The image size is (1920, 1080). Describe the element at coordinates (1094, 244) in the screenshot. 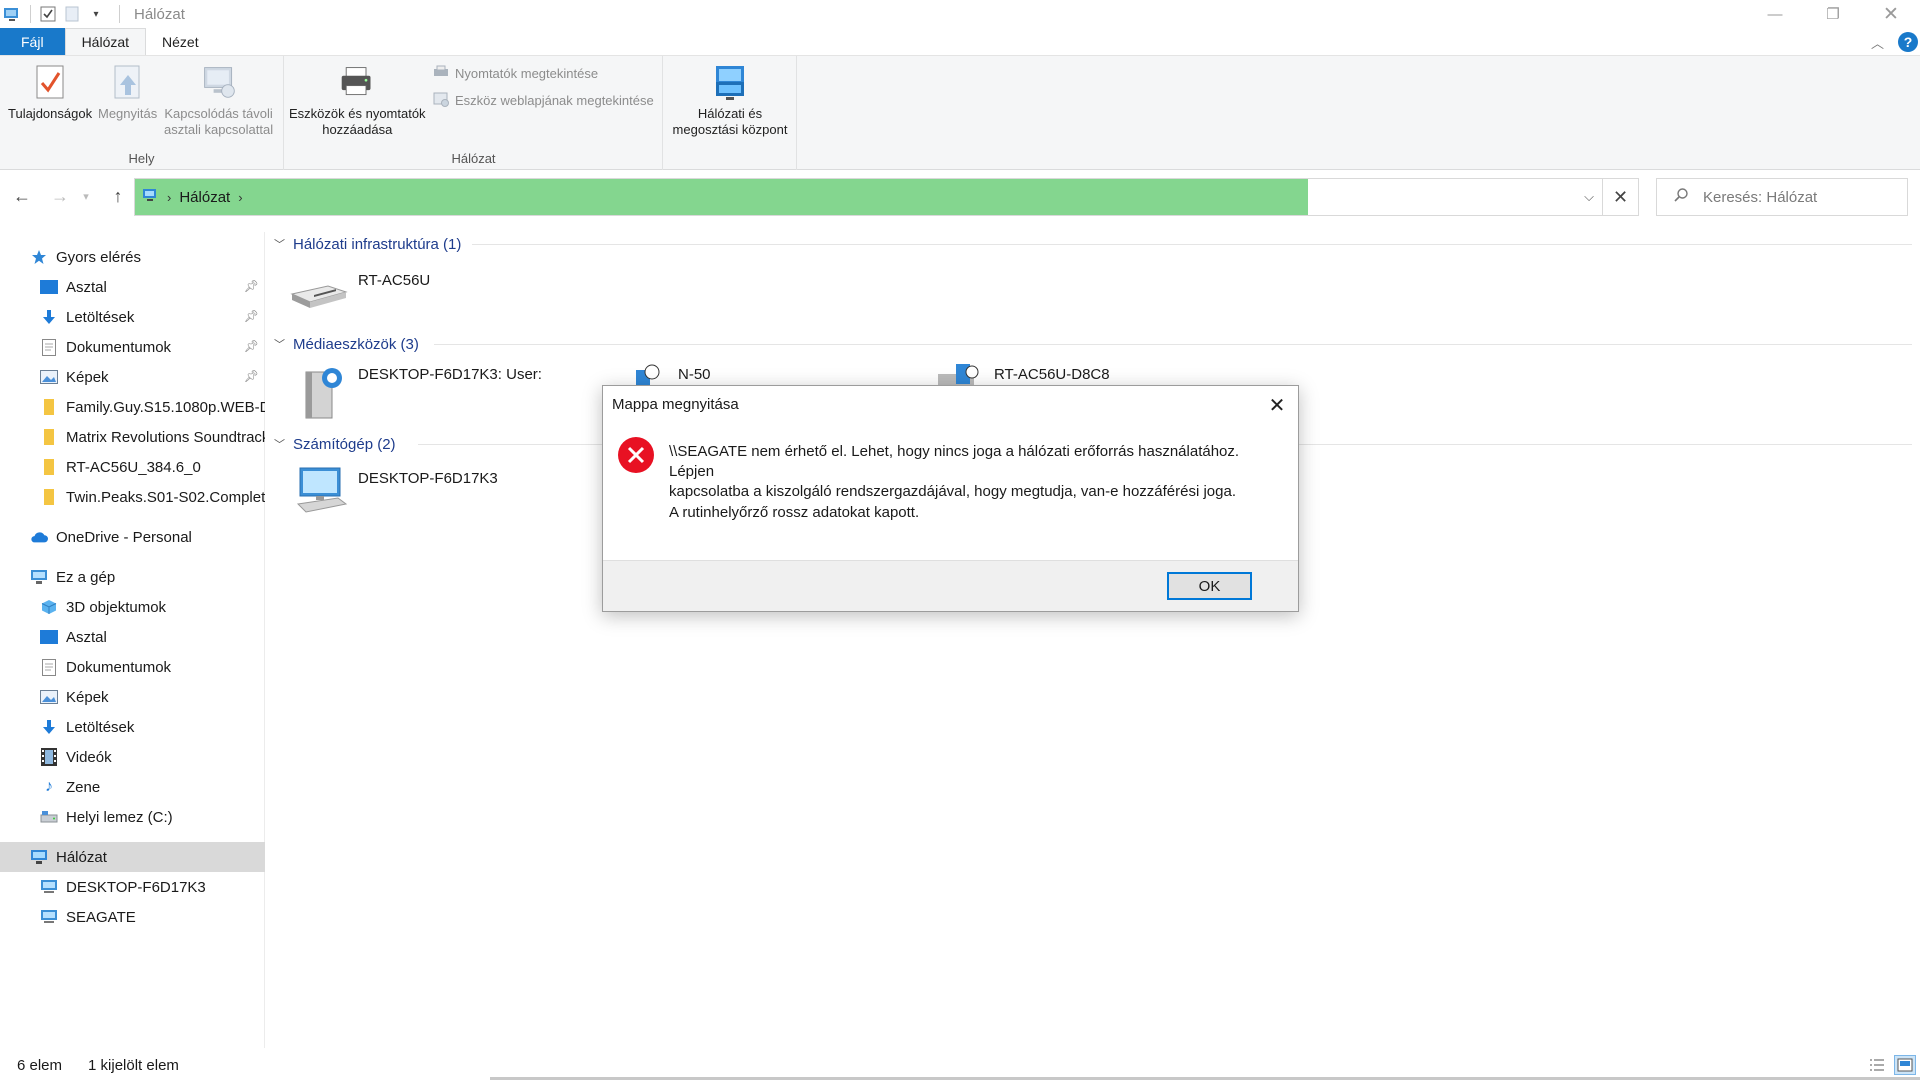

I see `group-header-infrastructure: ﹀ Hálózati infrastruktúra (1)` at that location.